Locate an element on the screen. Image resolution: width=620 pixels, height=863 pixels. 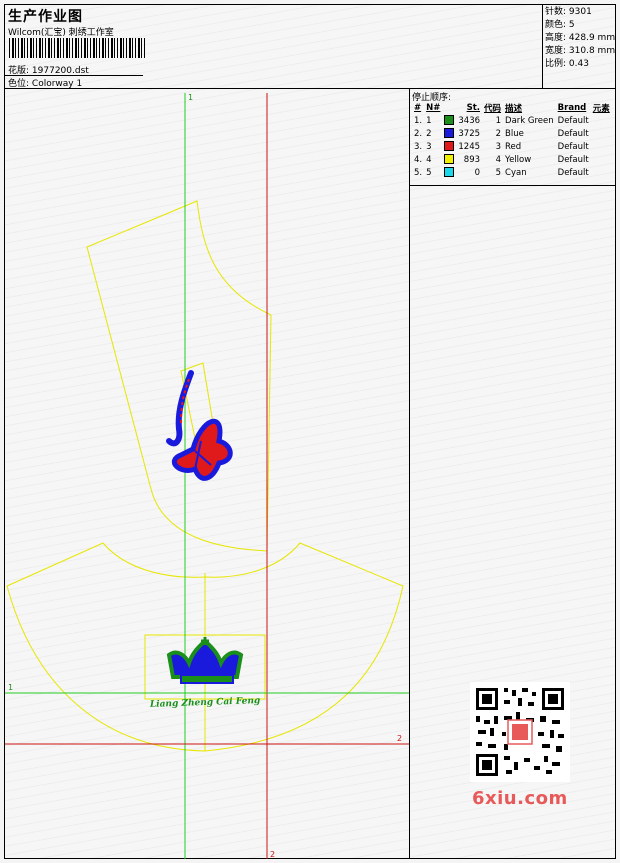
table-cell: Blue is located at coordinates (514, 133).